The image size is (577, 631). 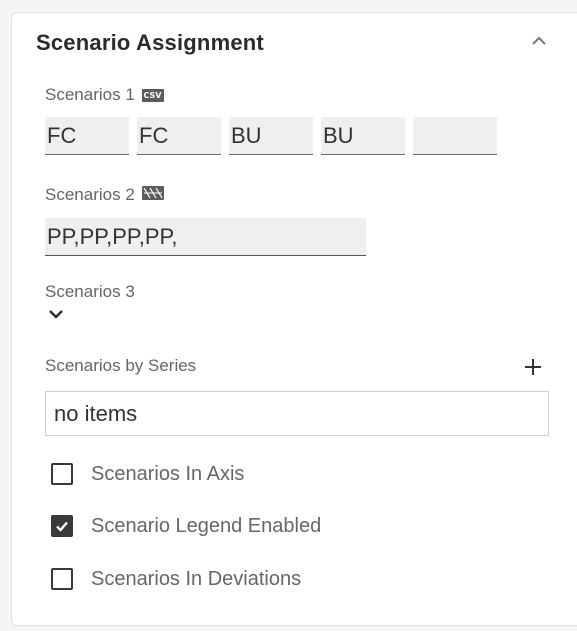 What do you see at coordinates (90, 291) in the screenshot?
I see `scenarios-3-label: Scenarios 3` at bounding box center [90, 291].